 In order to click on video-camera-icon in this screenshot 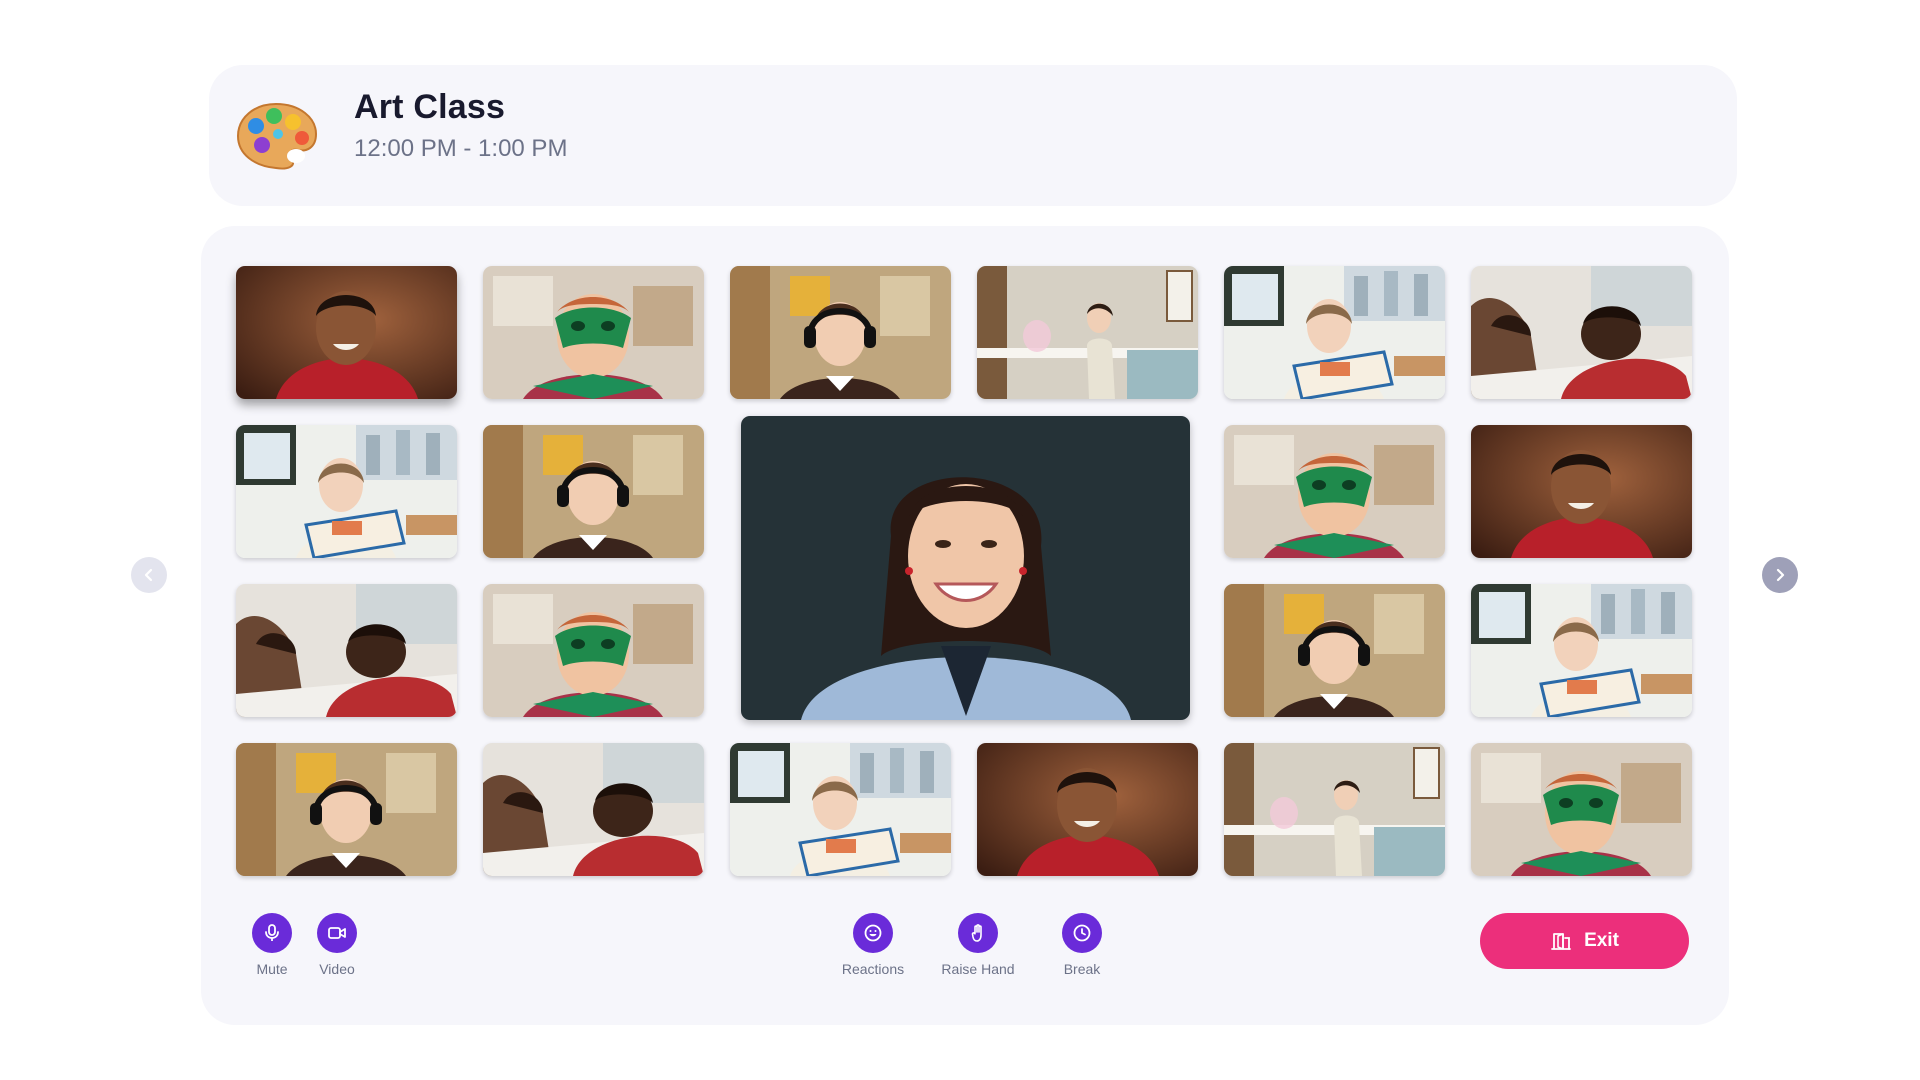, I will do `click(337, 933)`.